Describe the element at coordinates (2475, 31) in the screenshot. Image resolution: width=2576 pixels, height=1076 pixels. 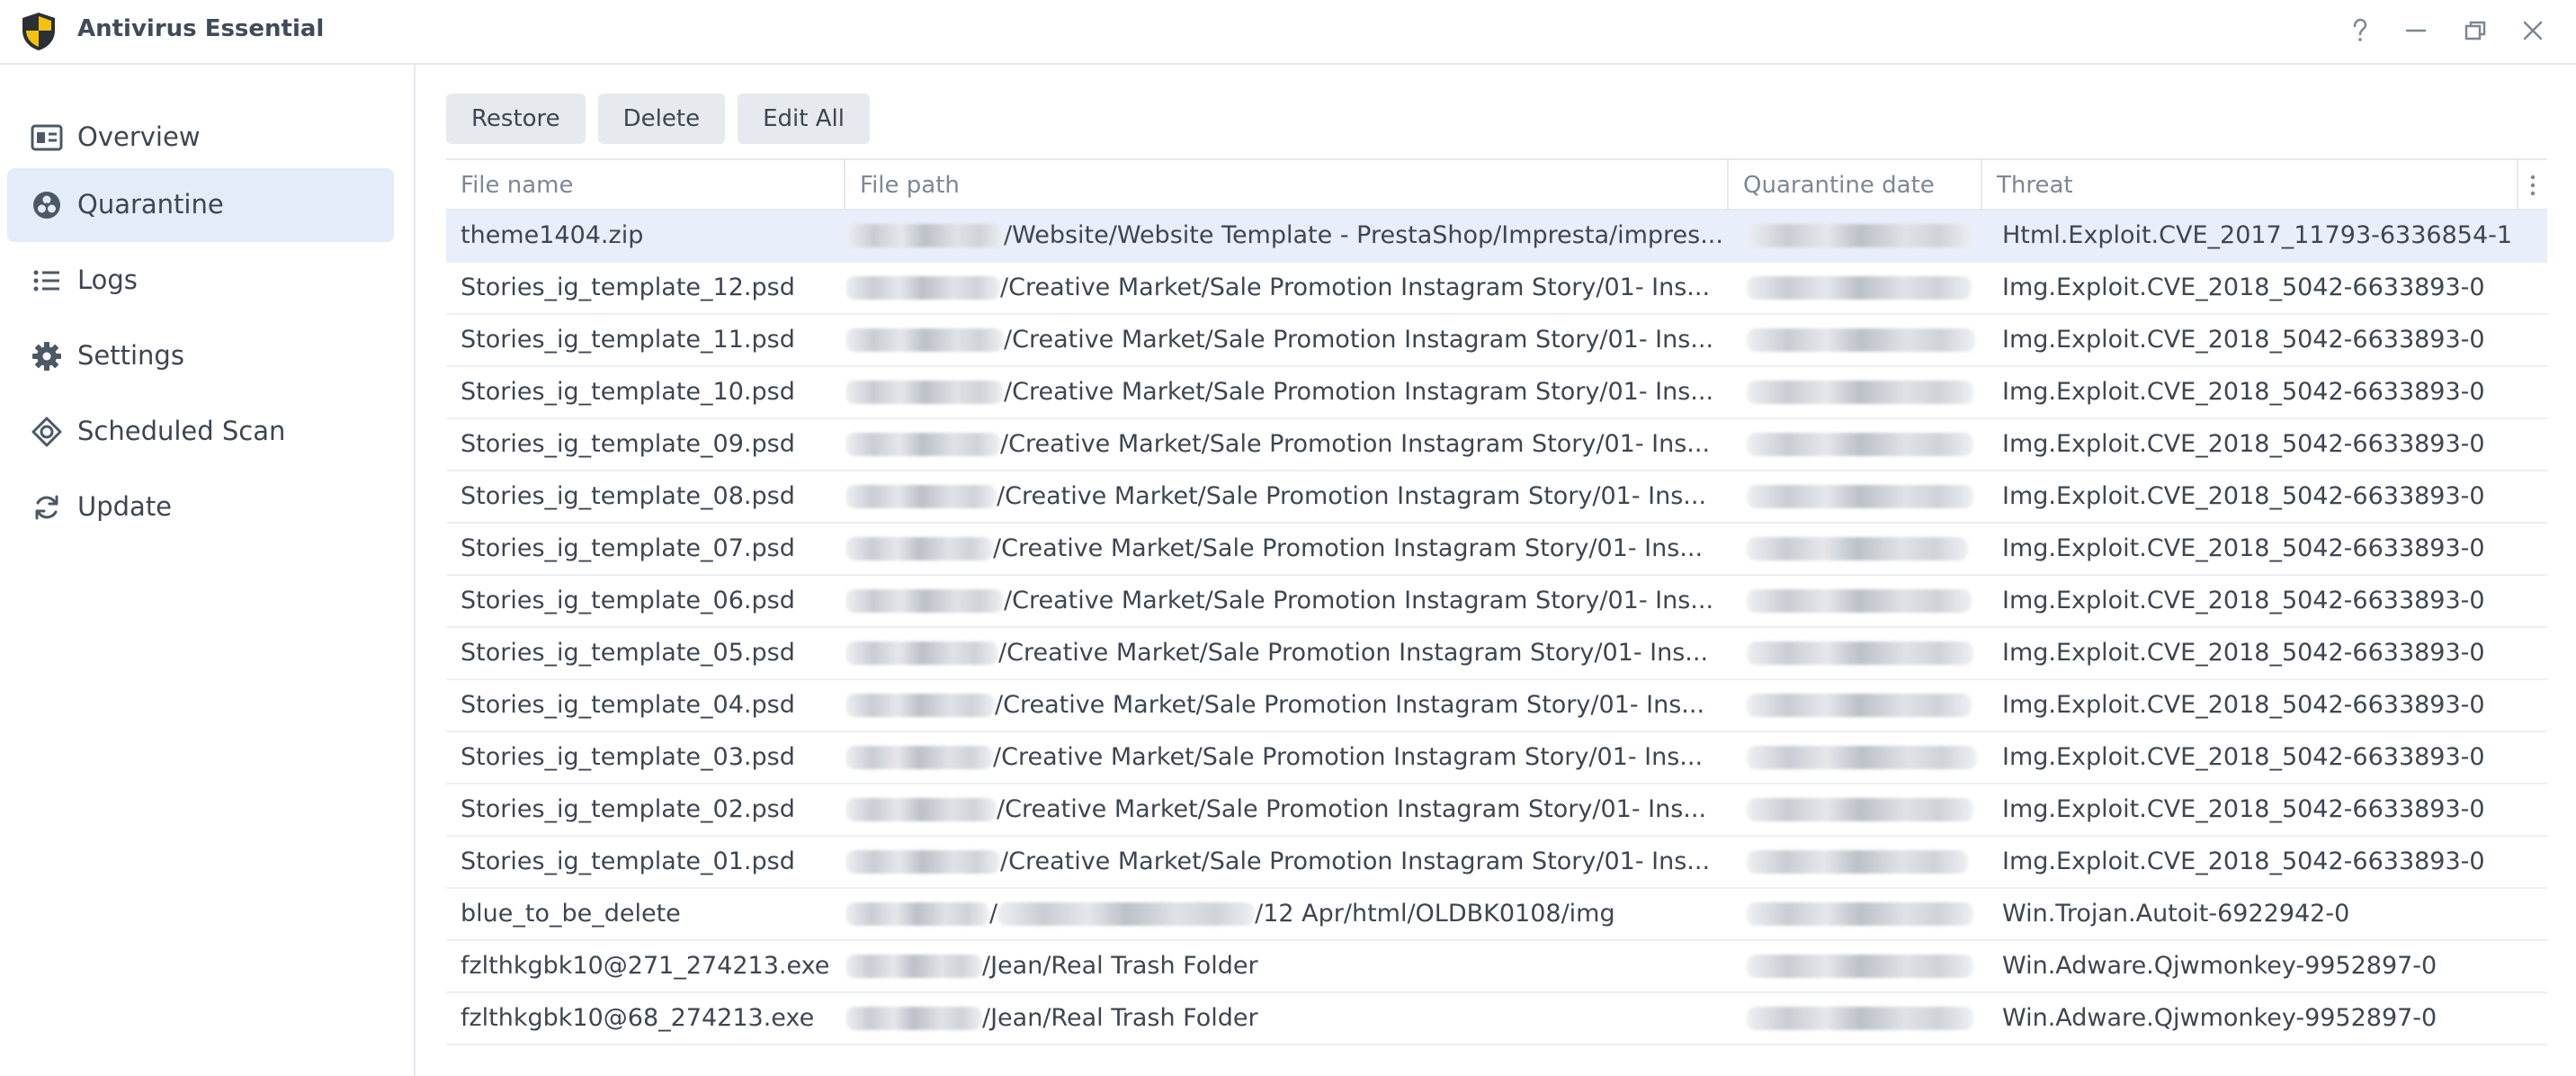
I see `restore-icon` at that location.